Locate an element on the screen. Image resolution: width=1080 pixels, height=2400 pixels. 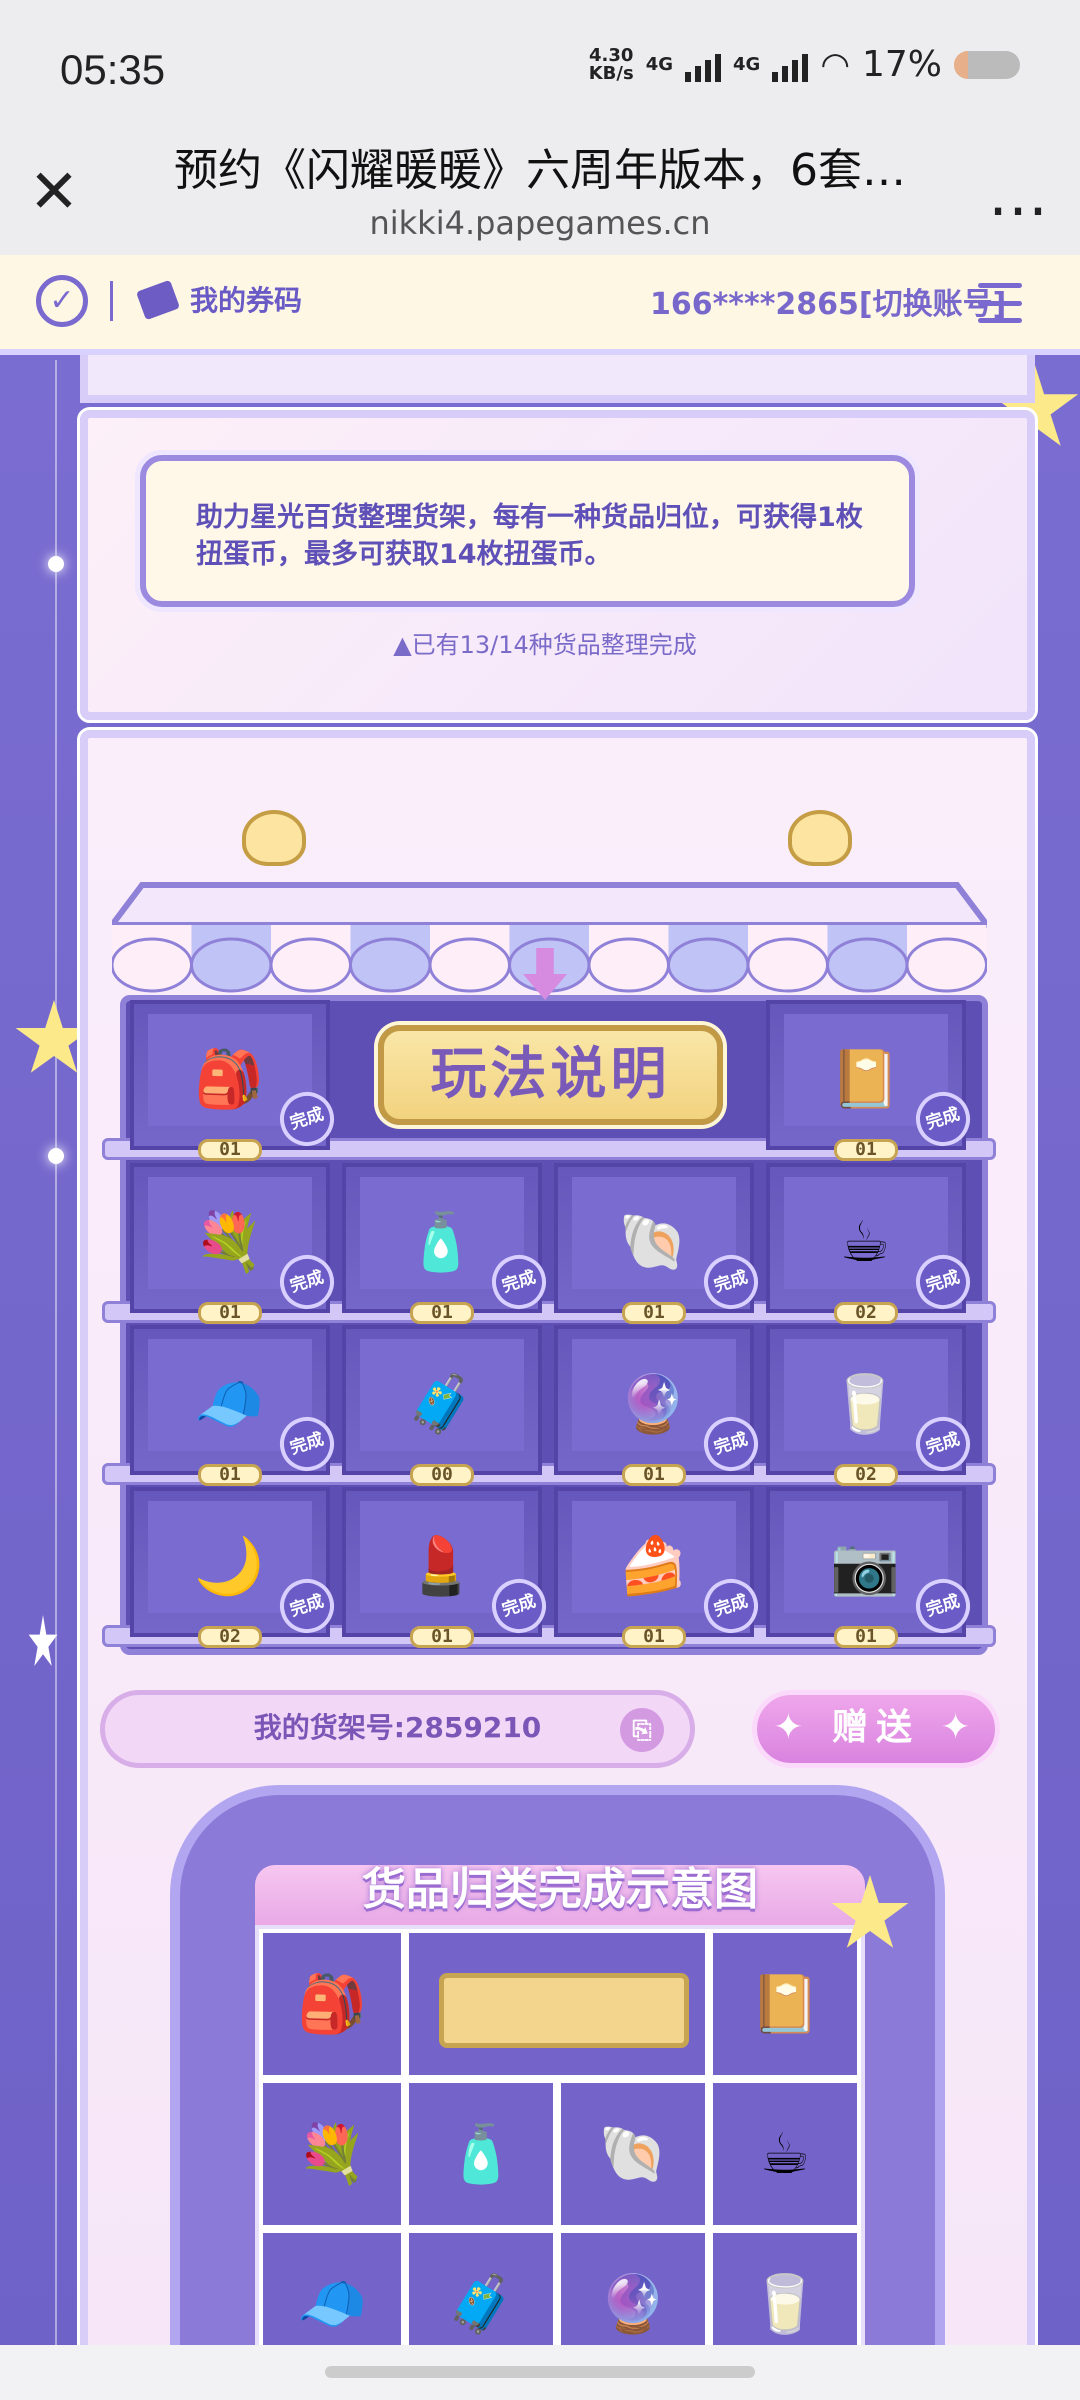
home-indicator is located at coordinates (540, 2372).